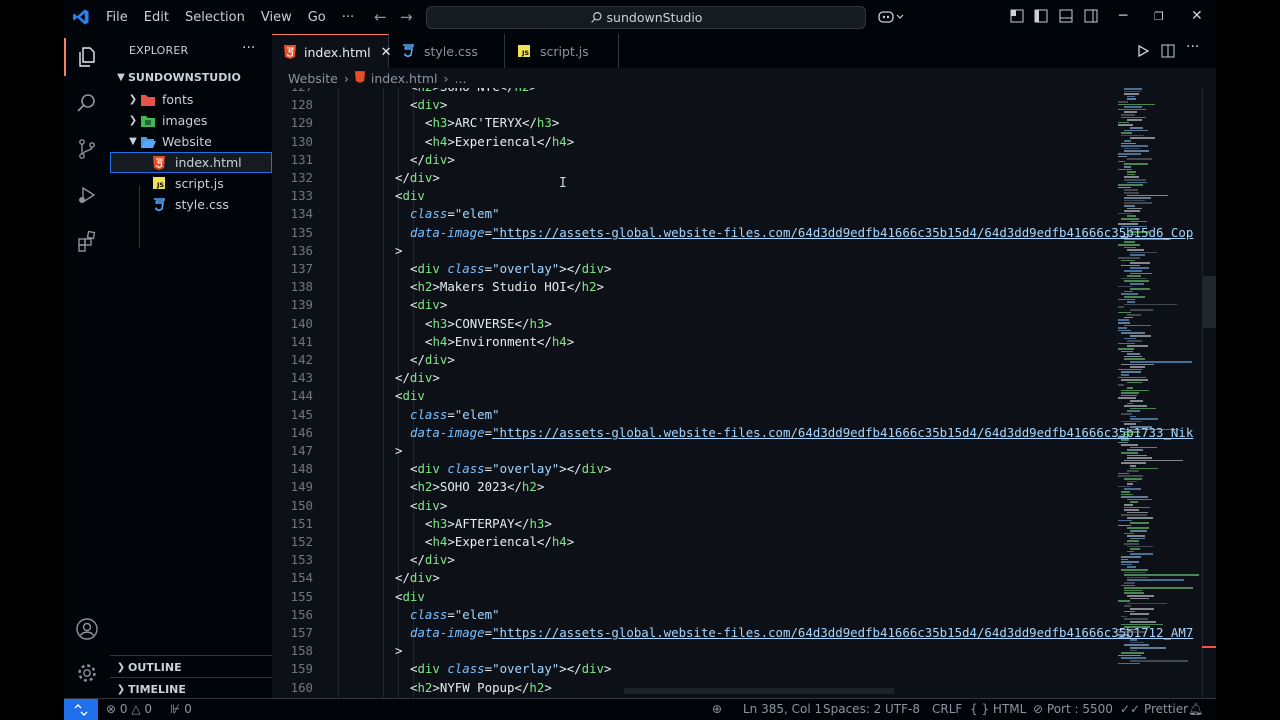 The width and height of the screenshot is (1280, 720). What do you see at coordinates (902, 709) in the screenshot?
I see `encoding: UTF-8` at bounding box center [902, 709].